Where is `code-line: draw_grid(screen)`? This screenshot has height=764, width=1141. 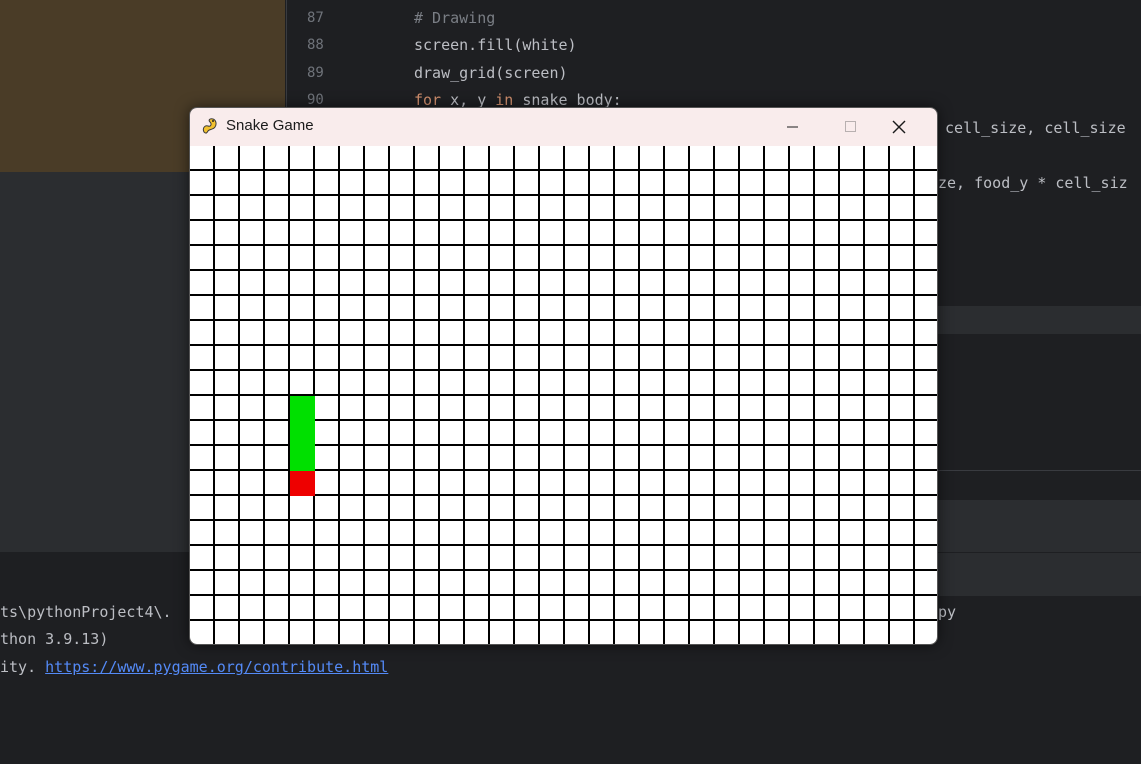
code-line: draw_grid(screen) is located at coordinates (491, 73).